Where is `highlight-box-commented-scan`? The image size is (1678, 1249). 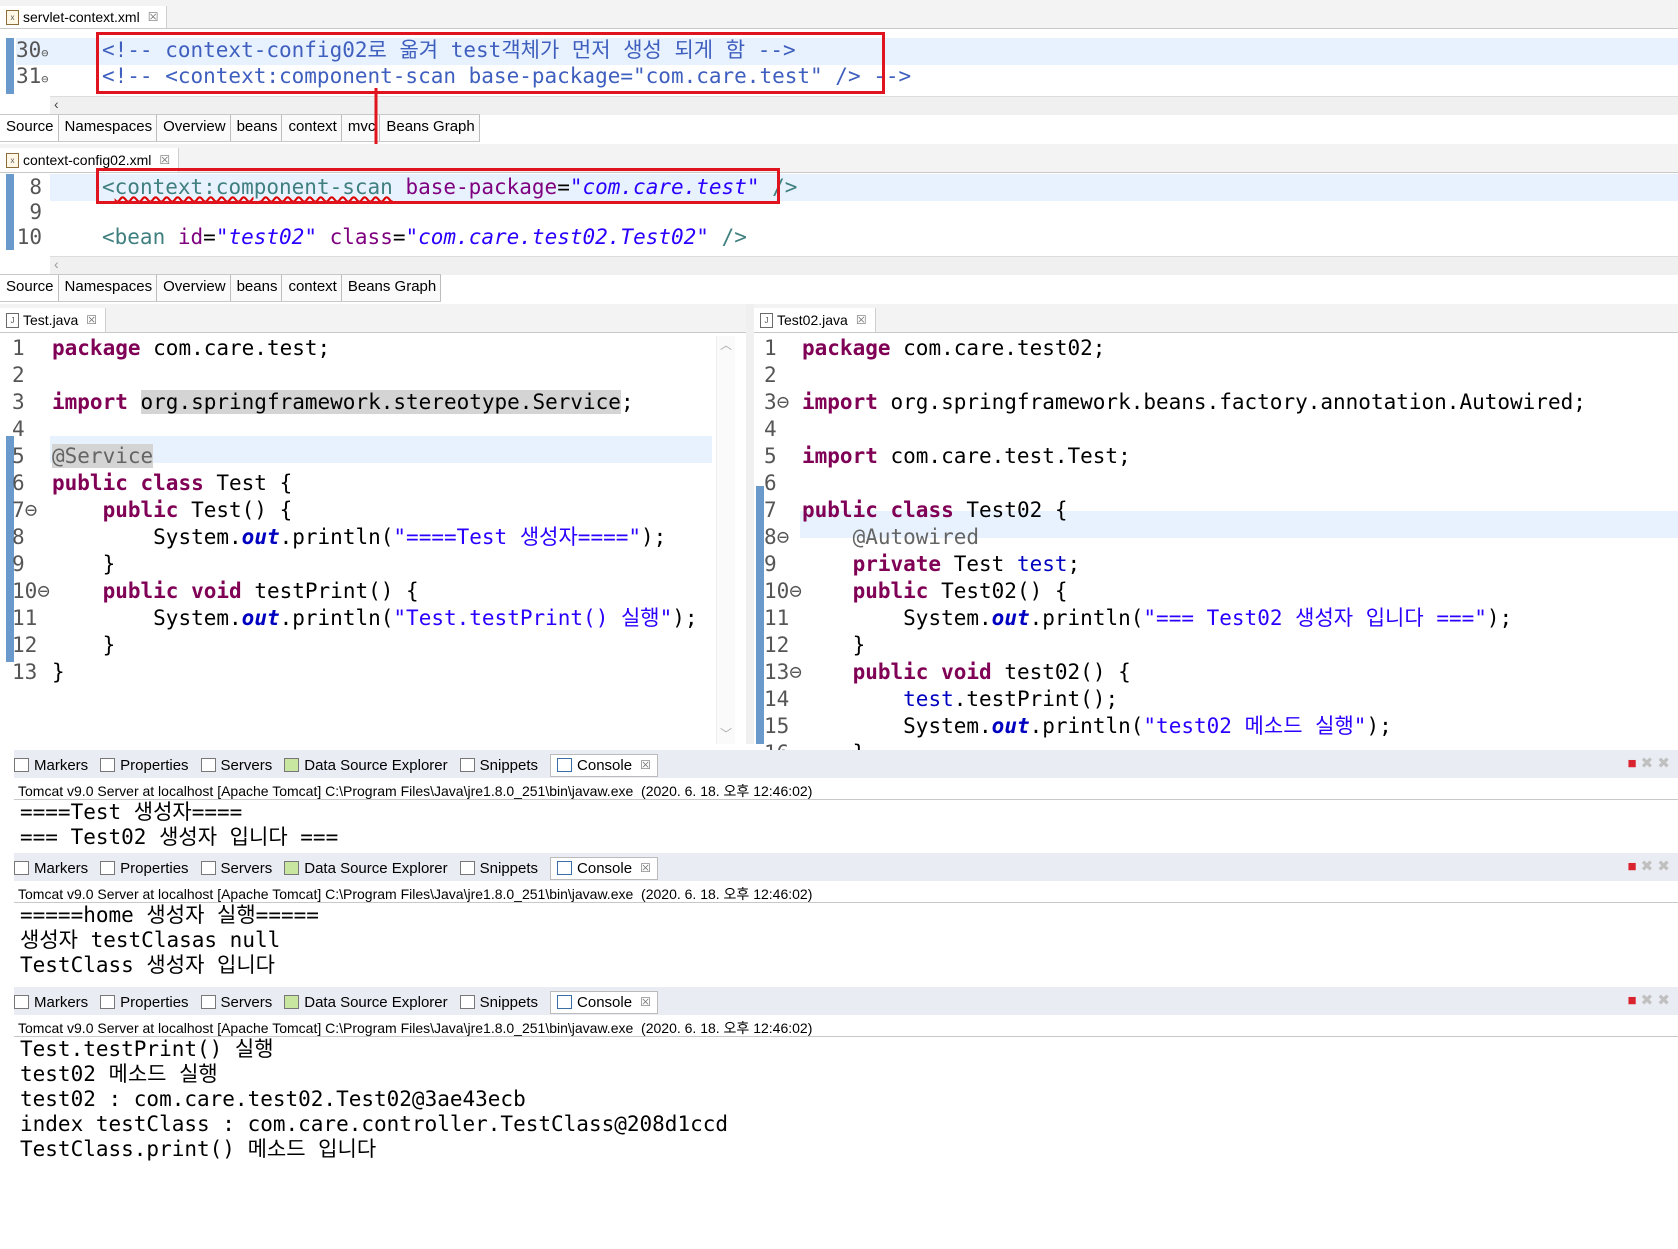 highlight-box-commented-scan is located at coordinates (490, 63).